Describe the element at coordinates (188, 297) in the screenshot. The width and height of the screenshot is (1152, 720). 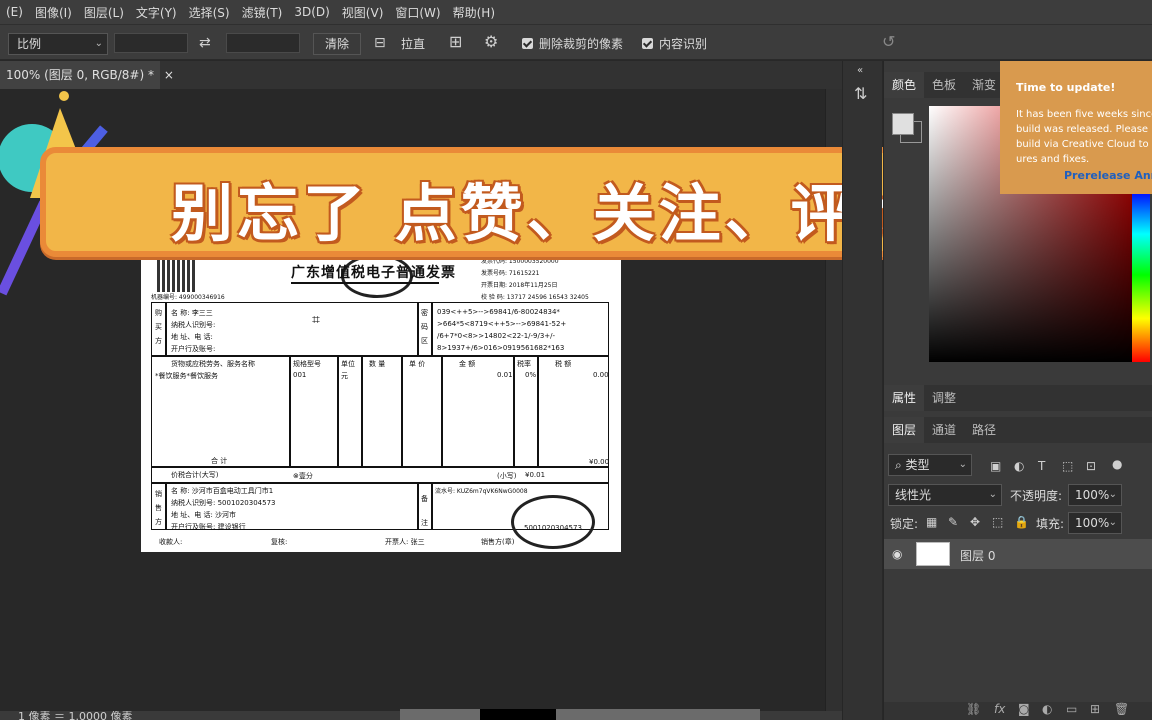
I see `machine-number: 机器编号: 499000346916` at that location.